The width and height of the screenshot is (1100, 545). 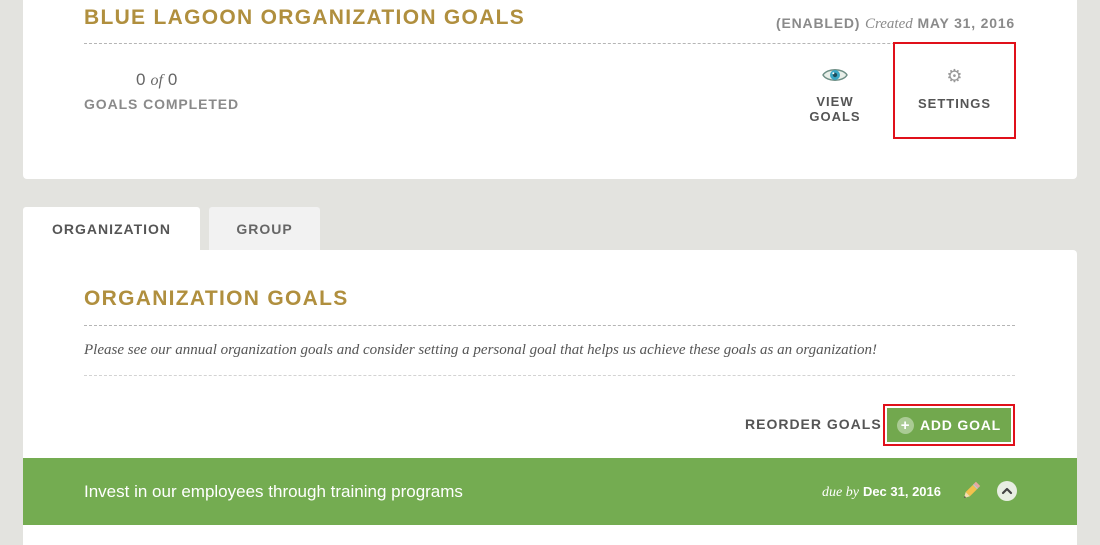 I want to click on chevron-up-icon, so click(x=1007, y=491).